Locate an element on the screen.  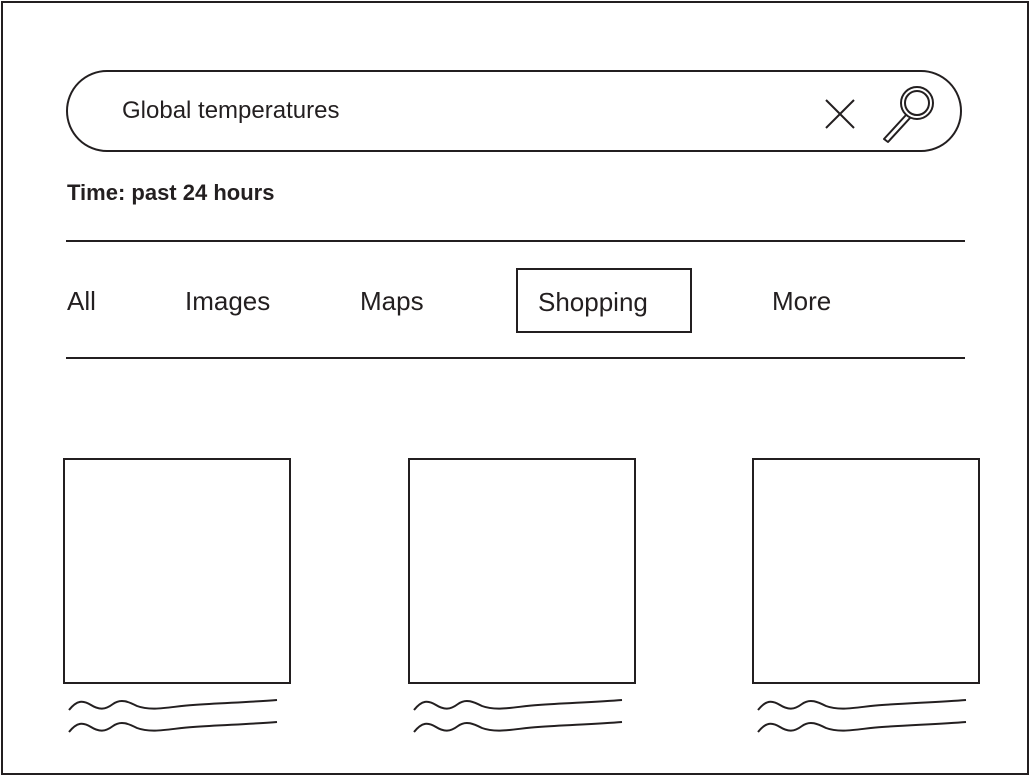
divider-top is located at coordinates (515, 241).